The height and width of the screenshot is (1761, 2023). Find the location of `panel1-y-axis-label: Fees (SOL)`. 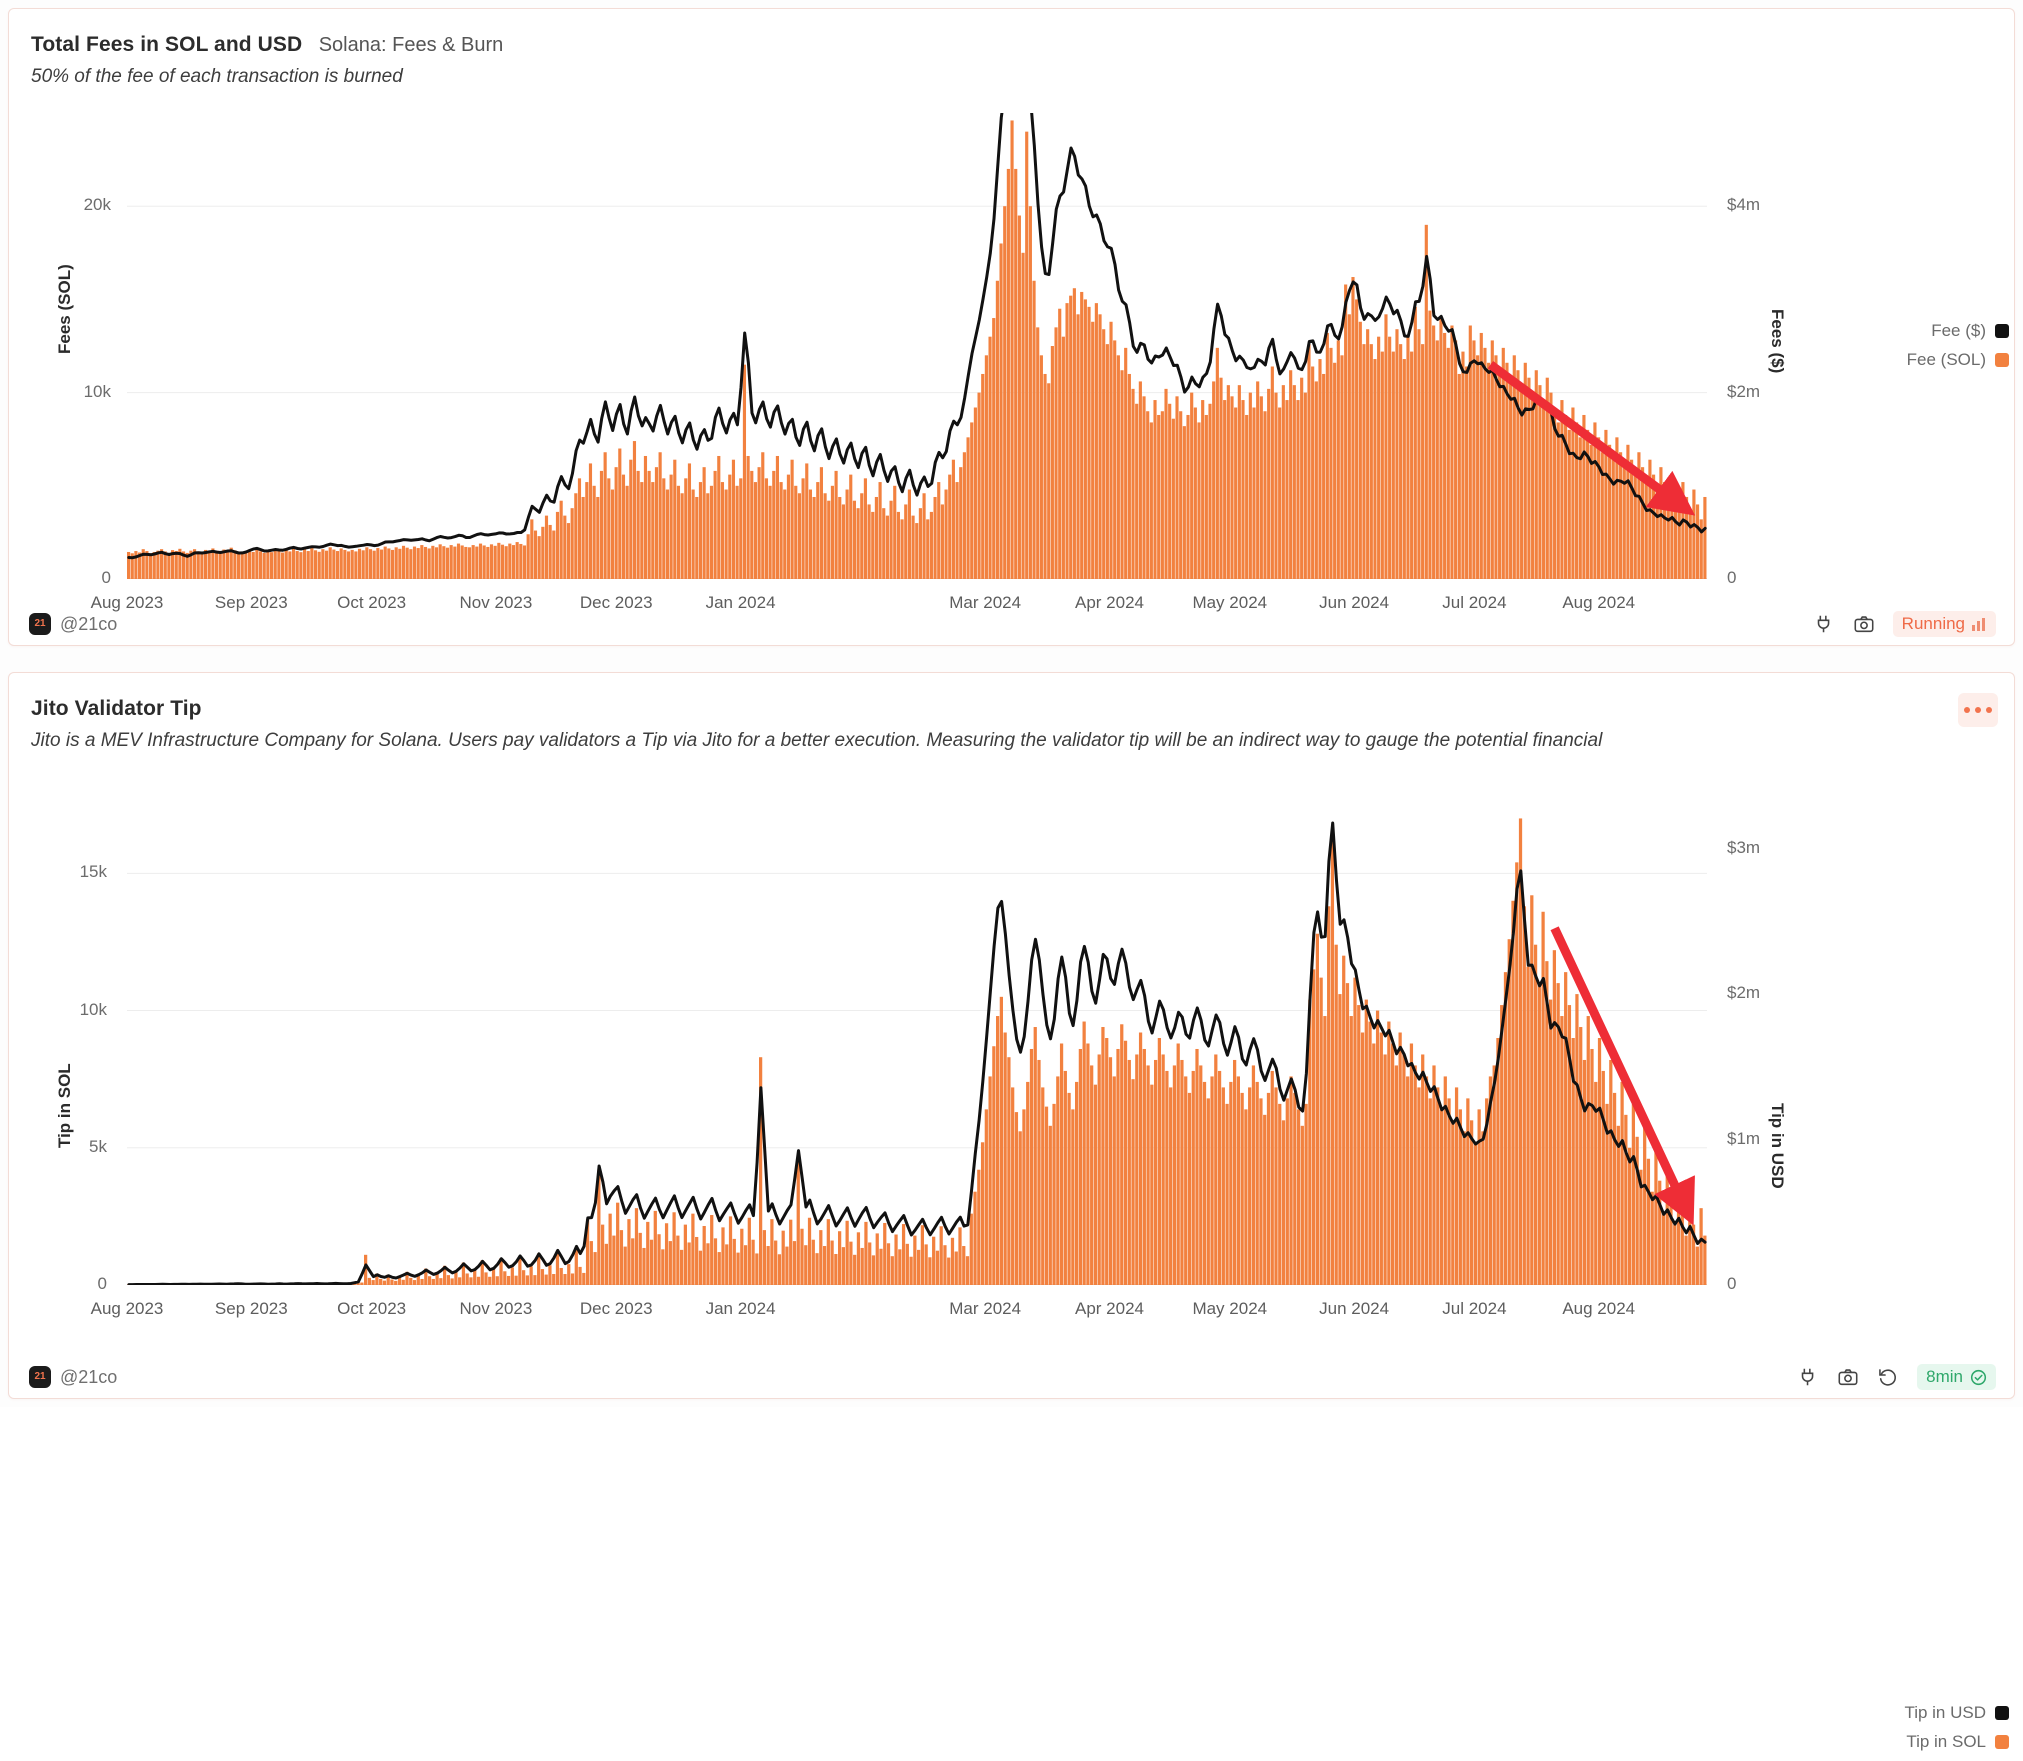

panel1-y-axis-label: Fees (SOL) is located at coordinates (65, 309).